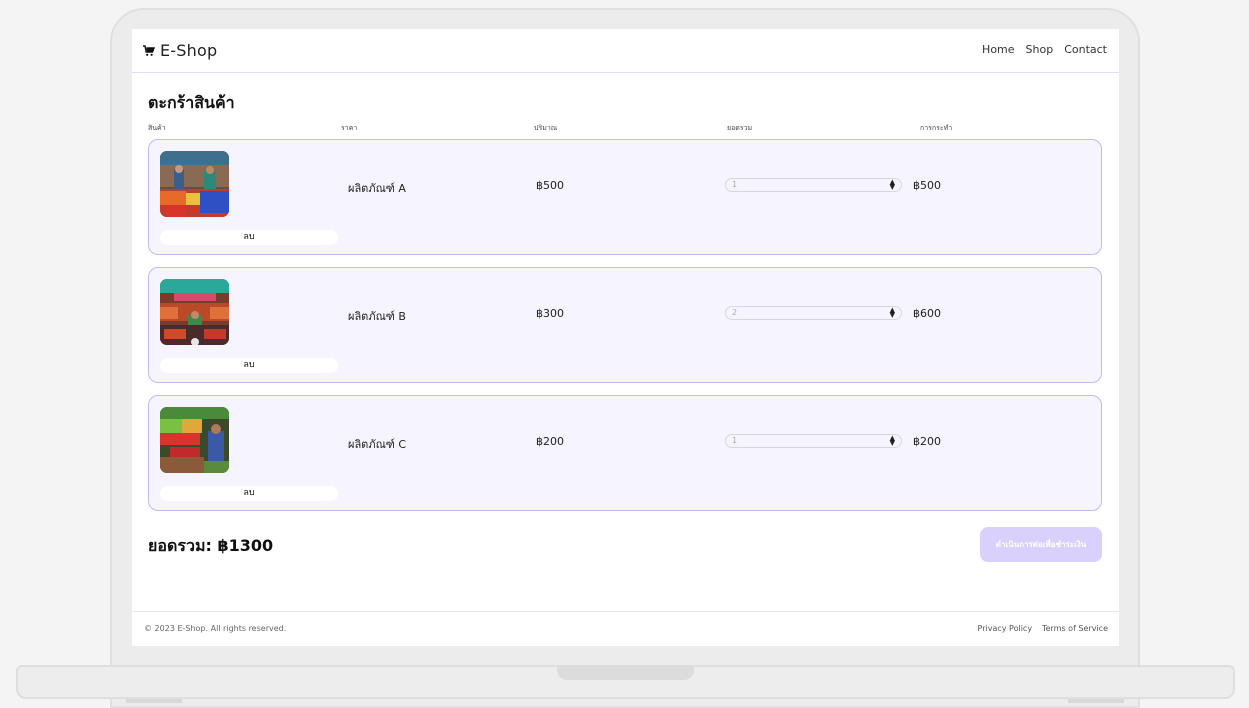  Describe the element at coordinates (927, 313) in the screenshot. I see `product-total: ฿600` at that location.